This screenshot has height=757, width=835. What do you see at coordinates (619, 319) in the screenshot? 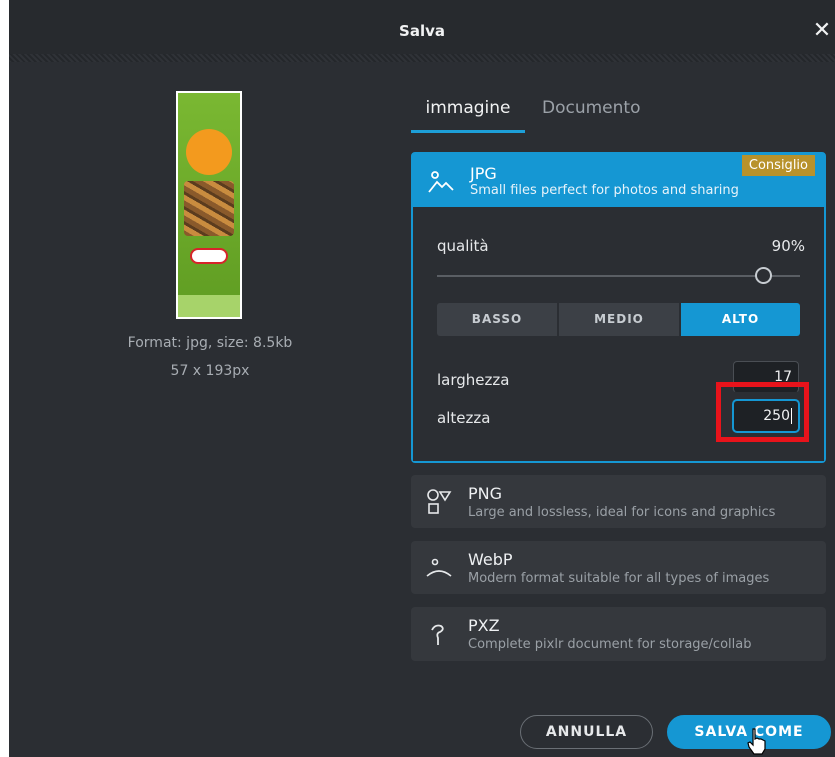
I see `preset-medio-button: MEDIO` at bounding box center [619, 319].